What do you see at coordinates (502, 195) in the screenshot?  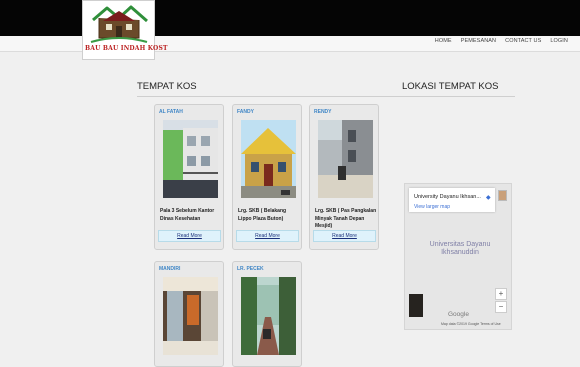 I see `place-avatar` at bounding box center [502, 195].